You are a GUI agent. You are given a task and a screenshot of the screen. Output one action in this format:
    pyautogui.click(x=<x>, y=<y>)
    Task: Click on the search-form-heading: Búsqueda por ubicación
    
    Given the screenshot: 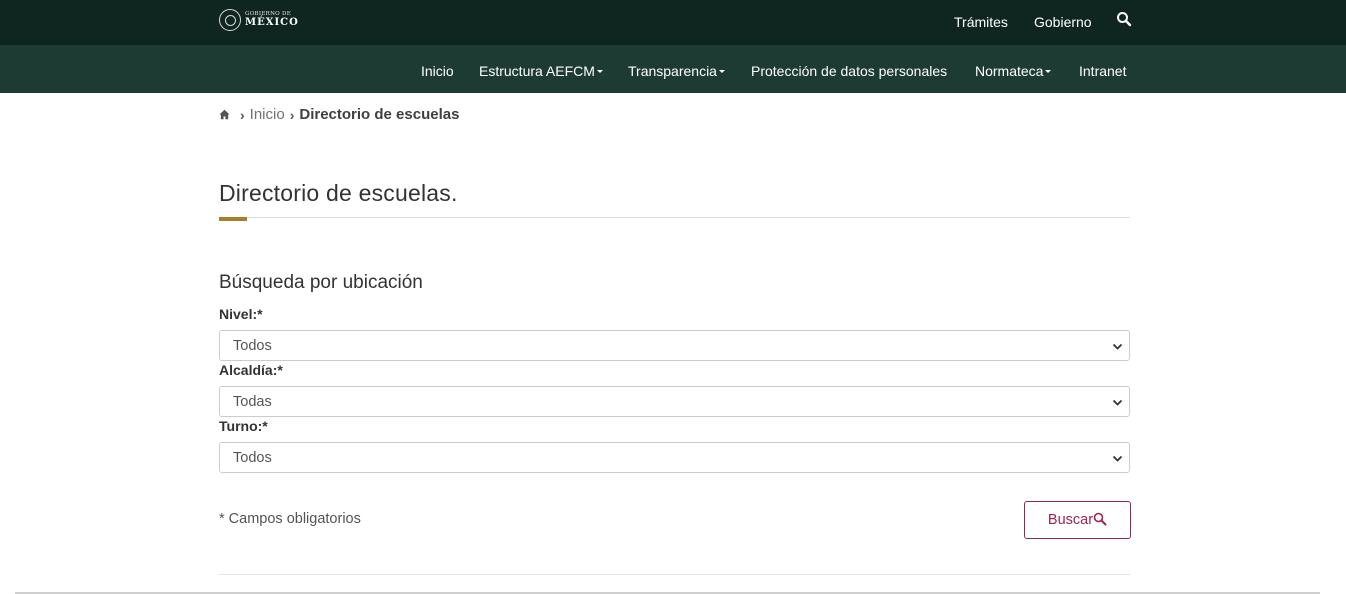 What is the action you would take?
    pyautogui.click(x=321, y=282)
    